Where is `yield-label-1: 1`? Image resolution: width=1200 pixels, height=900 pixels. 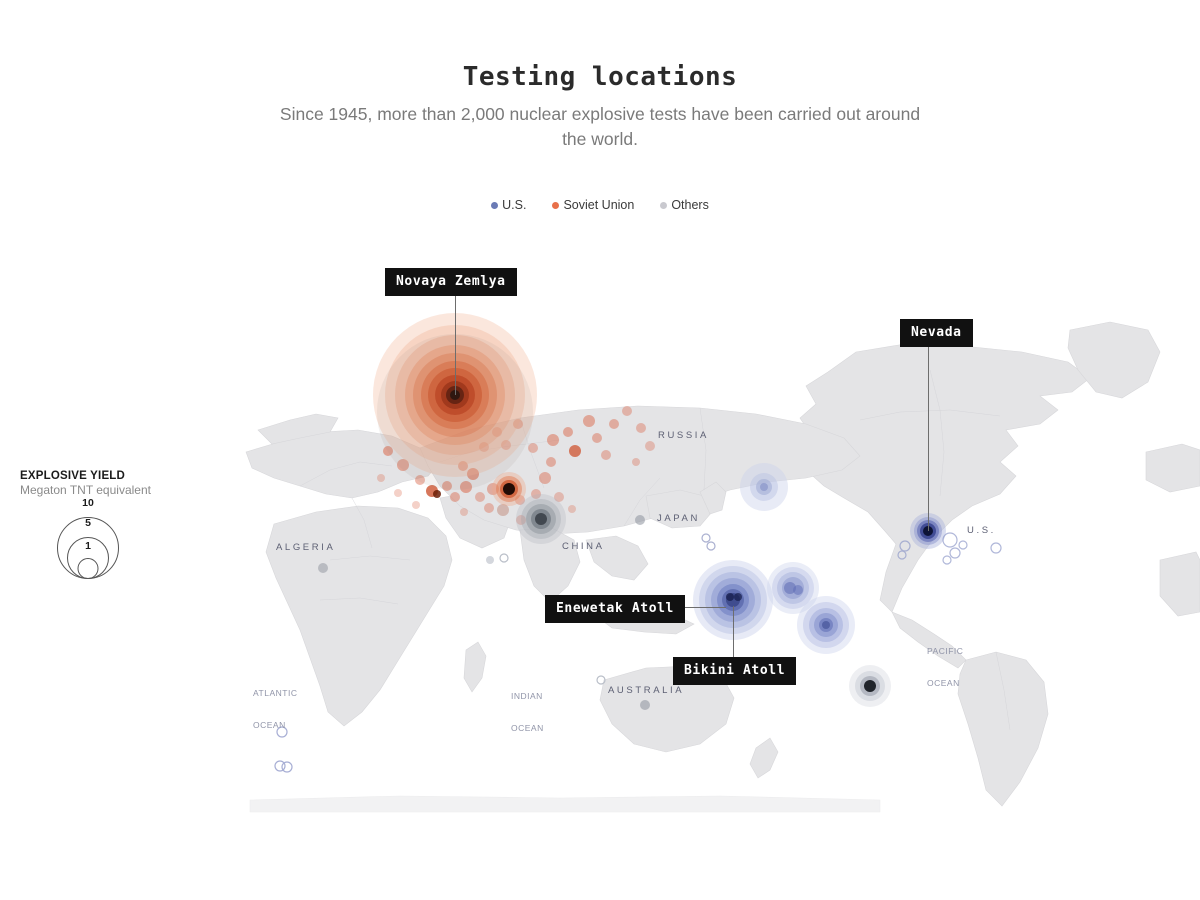
yield-label-1: 1 is located at coordinates (88, 546).